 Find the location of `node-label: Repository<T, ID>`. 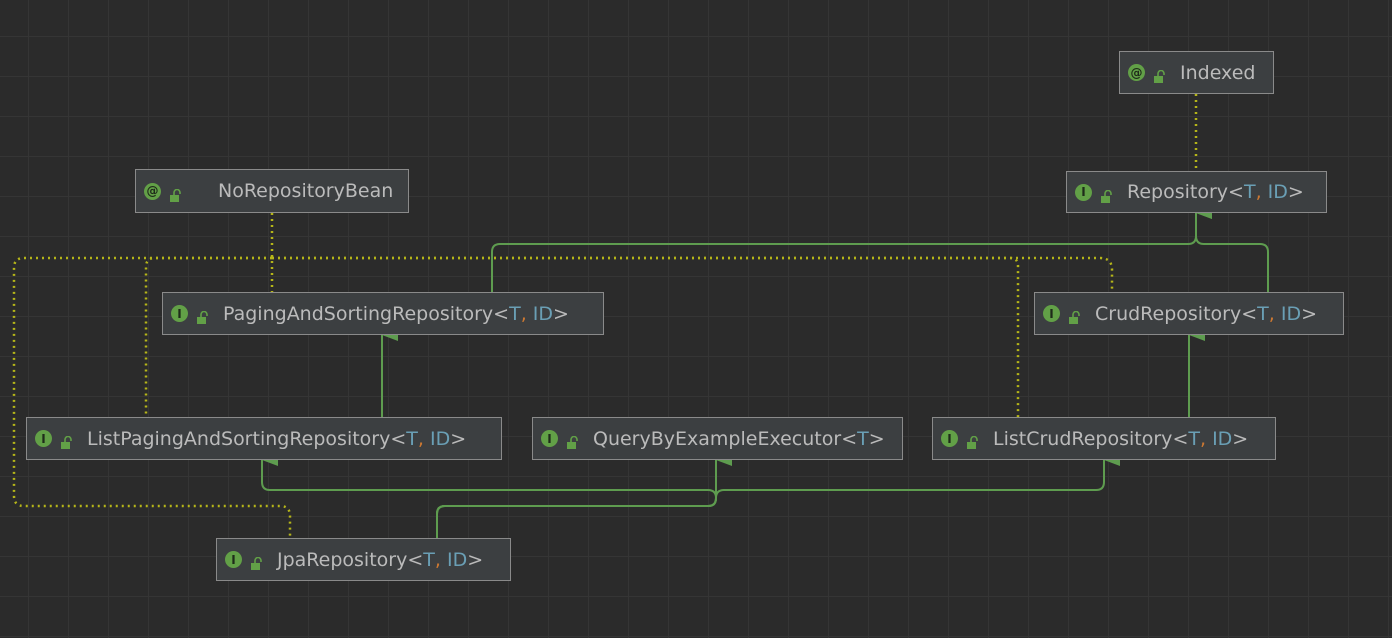

node-label: Repository<T, ID> is located at coordinates (1215, 192).